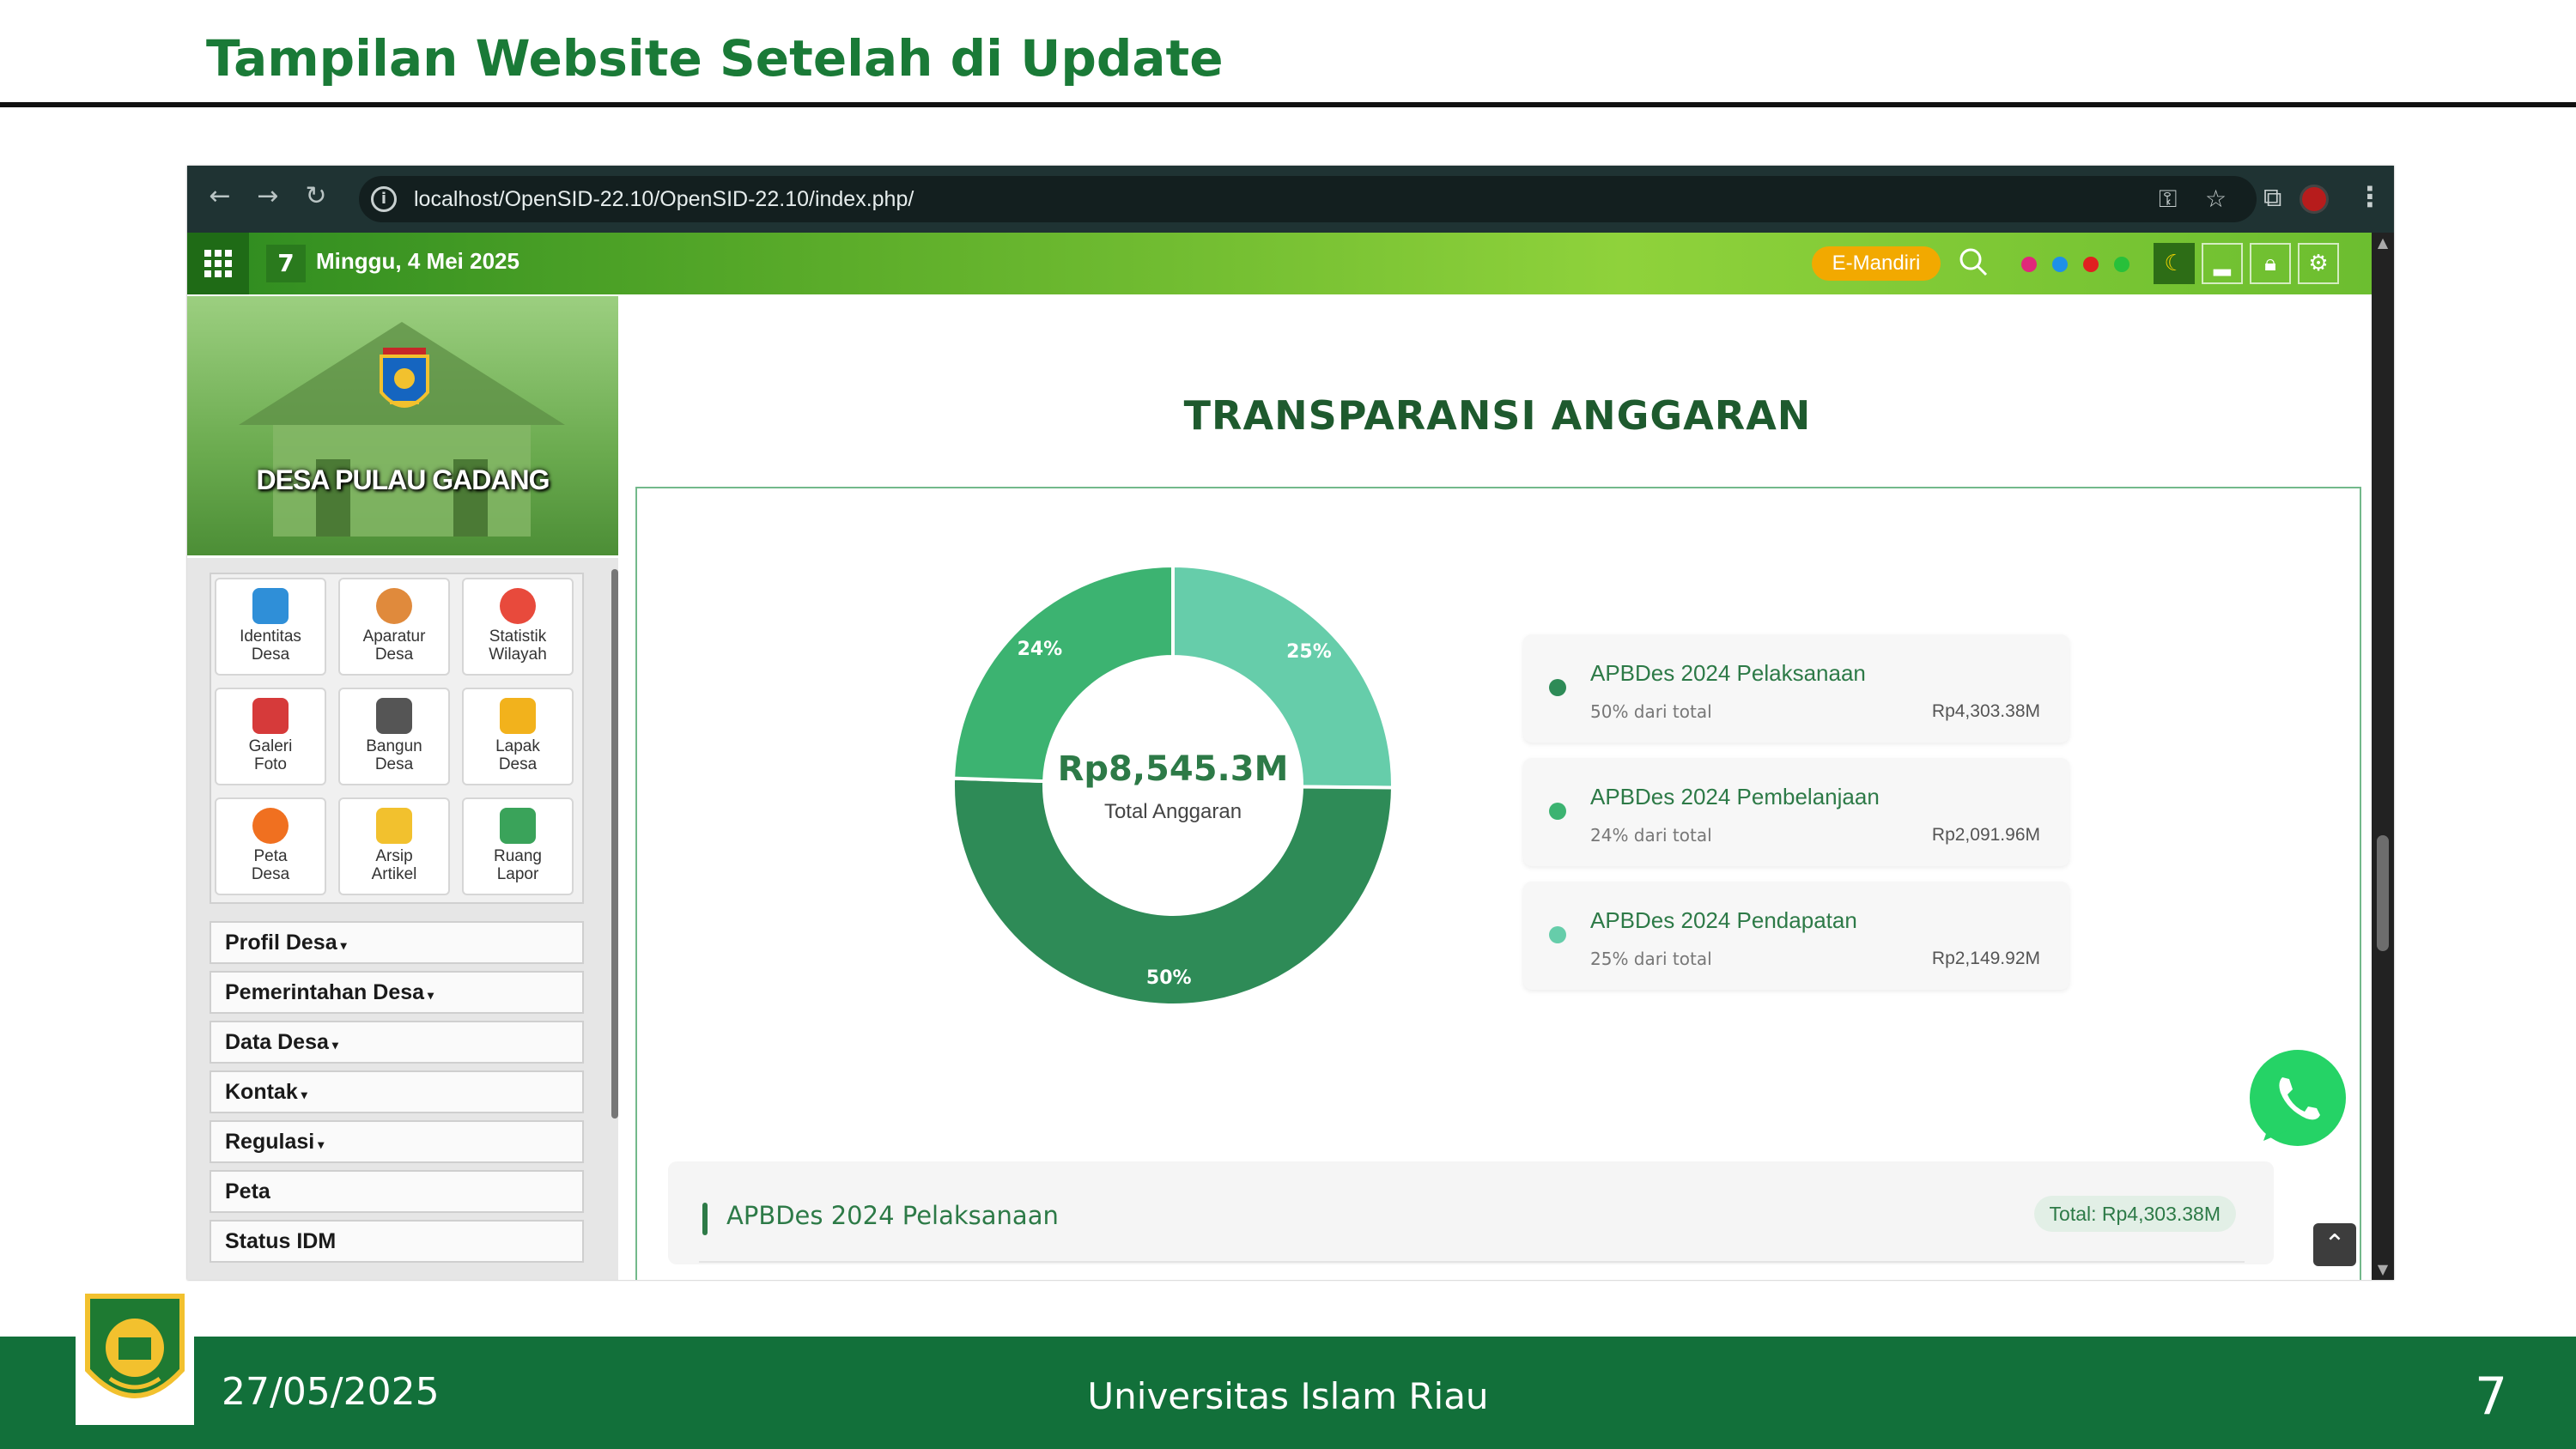 The width and height of the screenshot is (2576, 1449). I want to click on tile-label: Aparatur, so click(394, 636).